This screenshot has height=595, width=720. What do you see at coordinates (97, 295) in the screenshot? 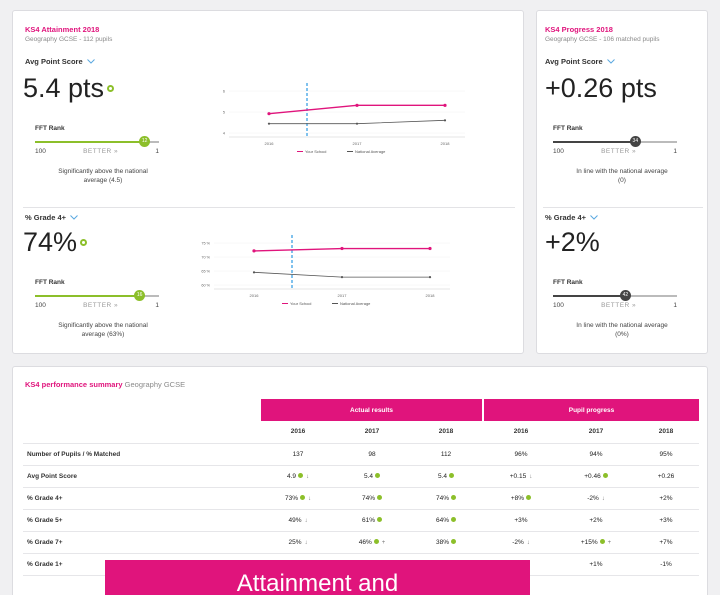
I see `fft-rank-scale: 16` at bounding box center [97, 295].